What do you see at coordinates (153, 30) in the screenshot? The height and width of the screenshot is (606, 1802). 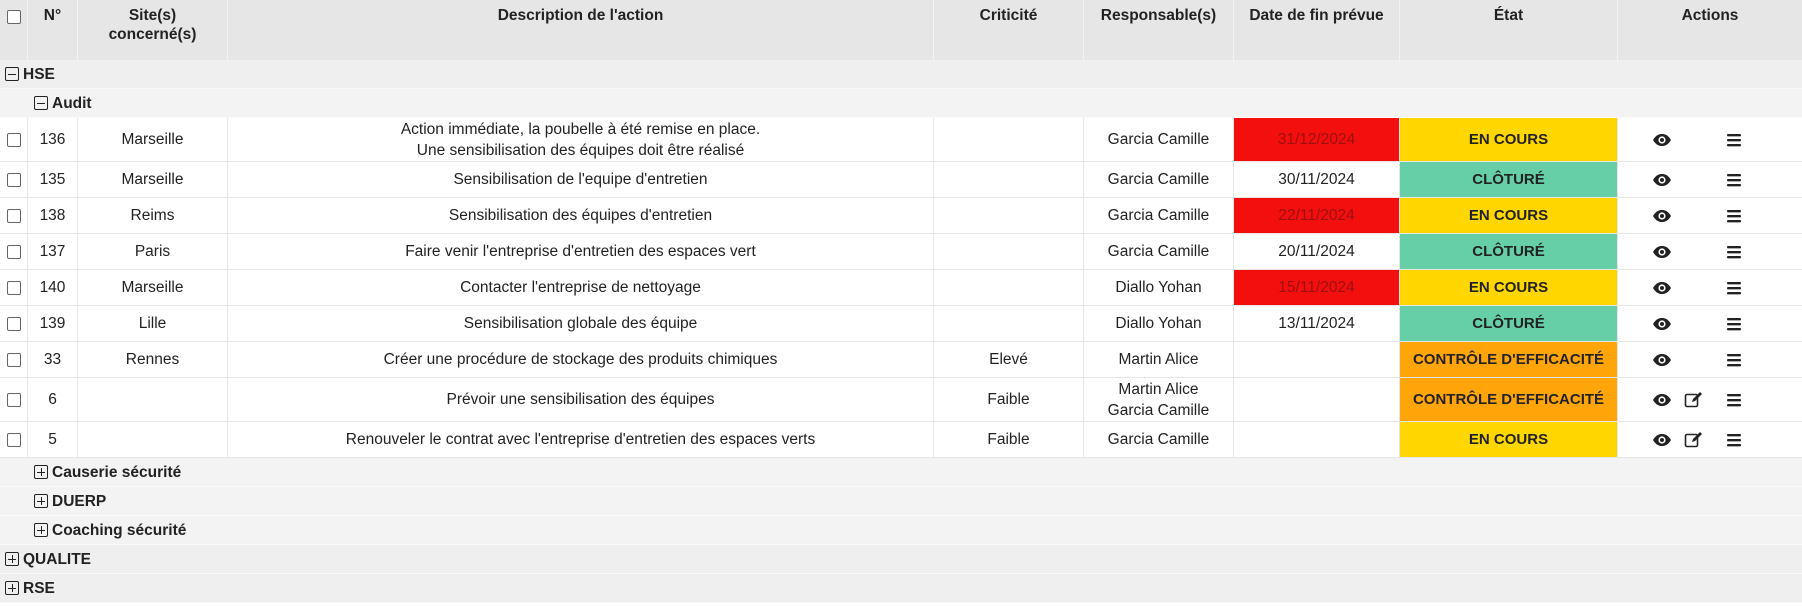 I see `column-header-site: Site(s) concerné(s)` at bounding box center [153, 30].